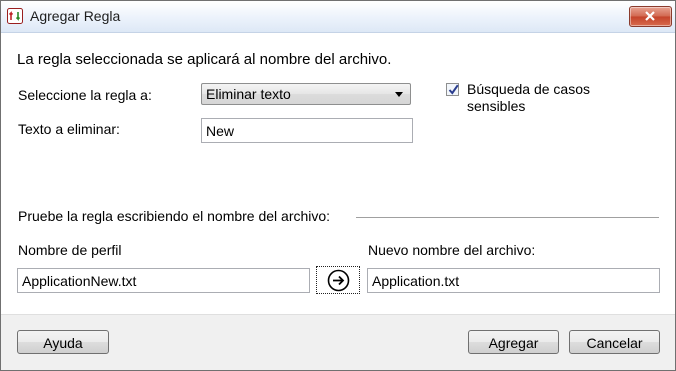 The image size is (676, 371). Describe the element at coordinates (306, 94) in the screenshot. I see `rule-select: Eliminar texto` at that location.